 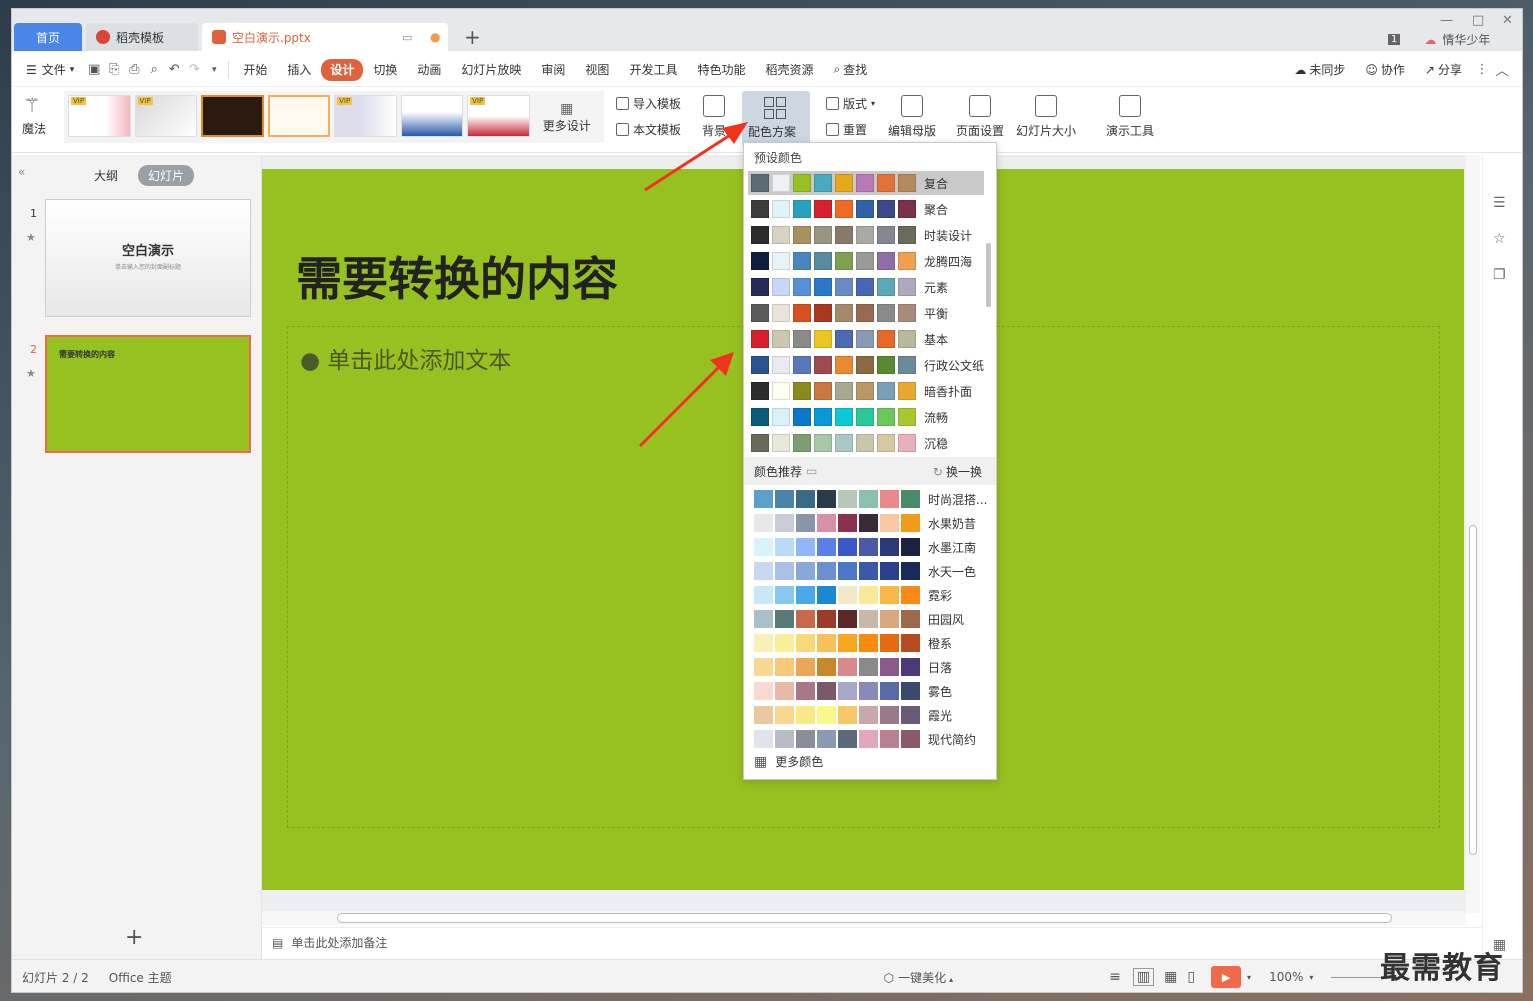 I want to click on vertical-scrollbar, so click(x=1473, y=534).